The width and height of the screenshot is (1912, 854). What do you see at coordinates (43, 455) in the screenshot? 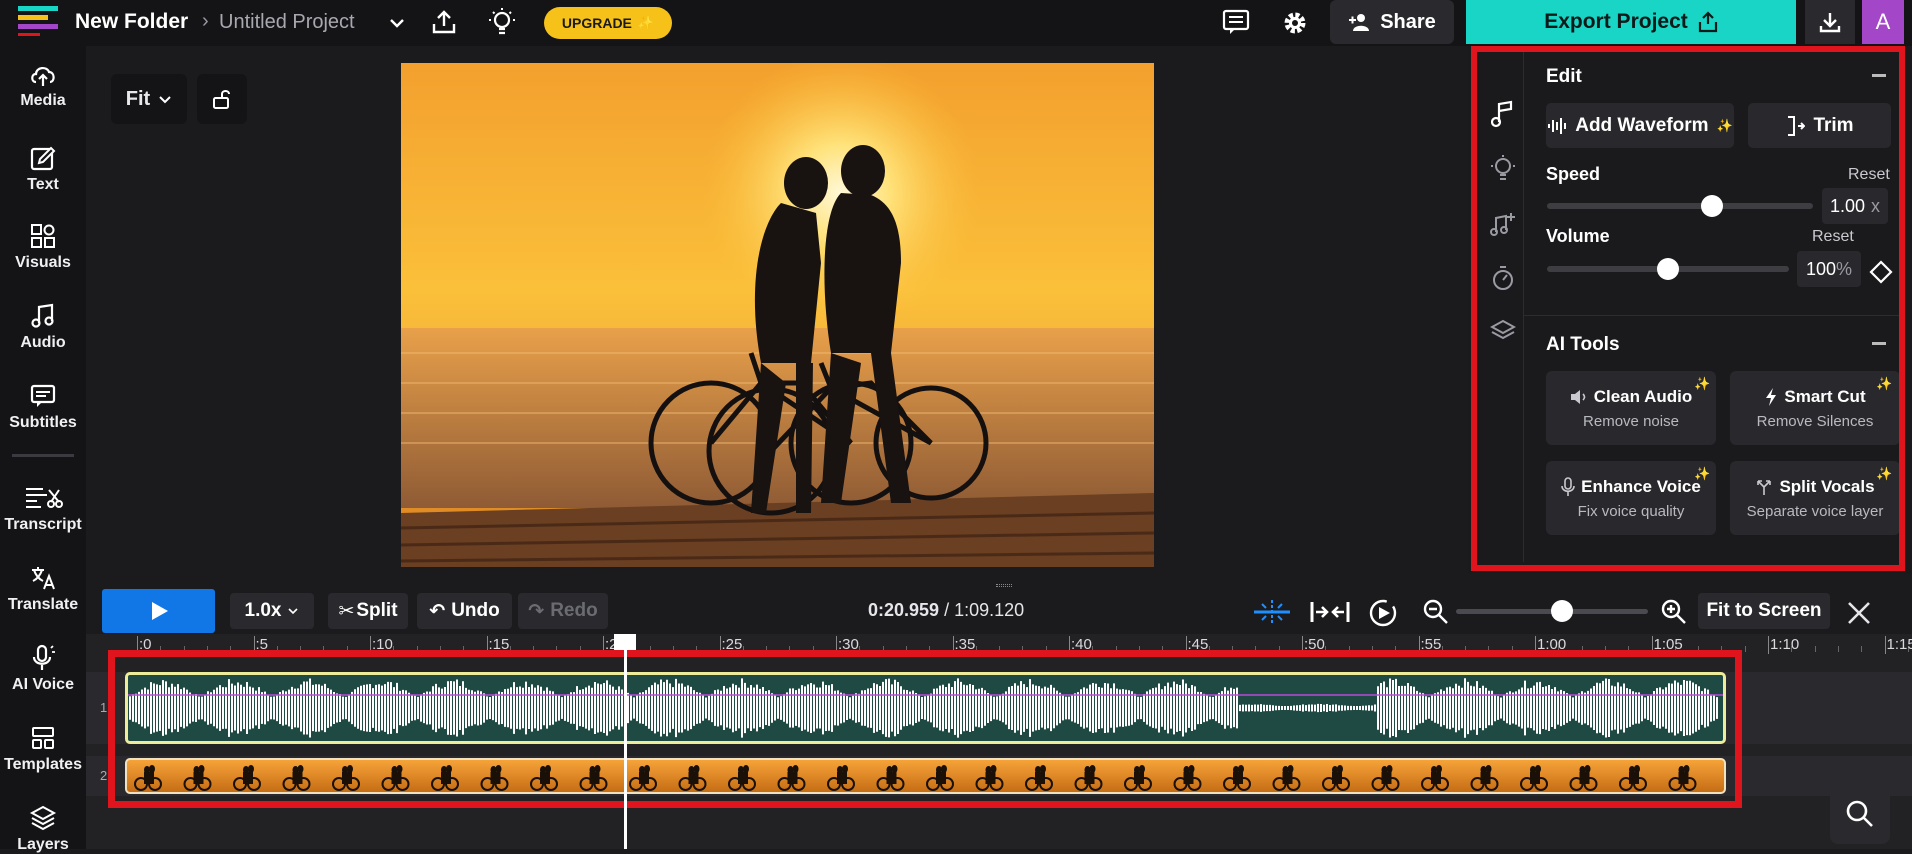
I see `sidebar-divider` at bounding box center [43, 455].